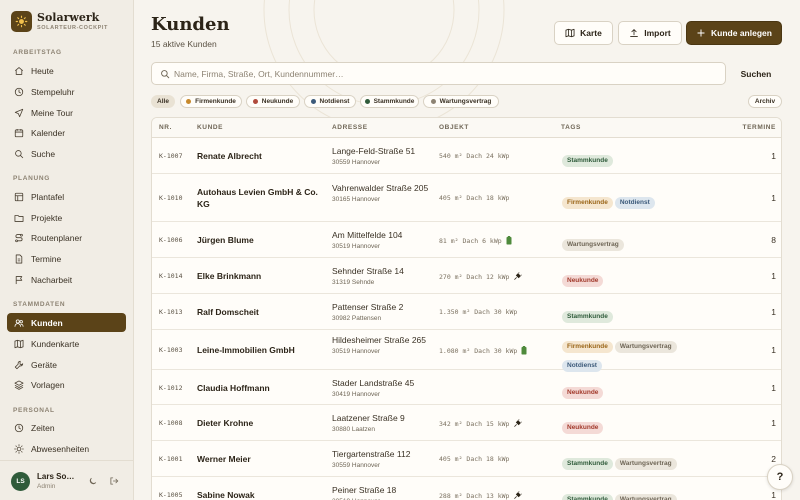 The width and height of the screenshot is (800, 500). Describe the element at coordinates (259, 198) in the screenshot. I see `customer-name: Autohaus Levien GmbH & Co. KG` at that location.